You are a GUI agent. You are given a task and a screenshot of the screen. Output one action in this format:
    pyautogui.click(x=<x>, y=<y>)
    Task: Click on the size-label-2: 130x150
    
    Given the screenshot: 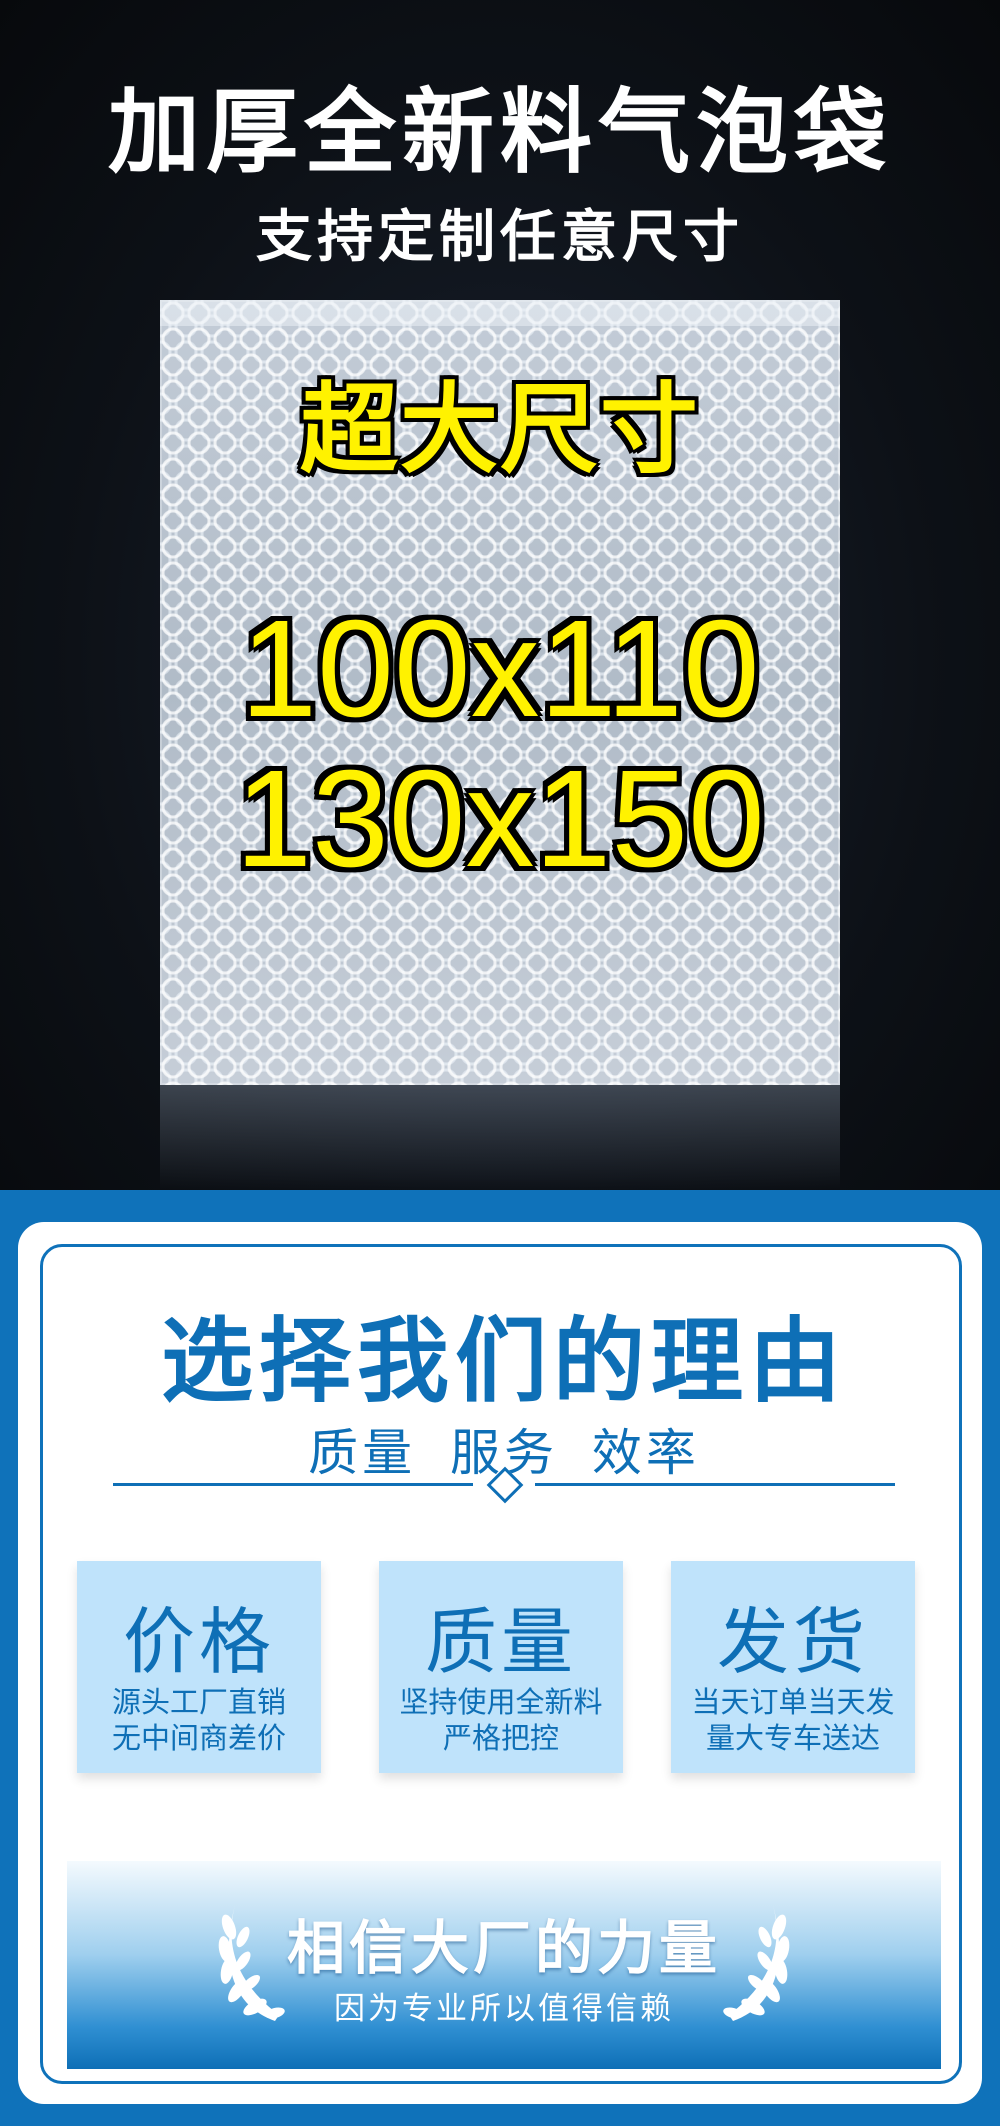 What is the action you would take?
    pyautogui.click(x=500, y=819)
    